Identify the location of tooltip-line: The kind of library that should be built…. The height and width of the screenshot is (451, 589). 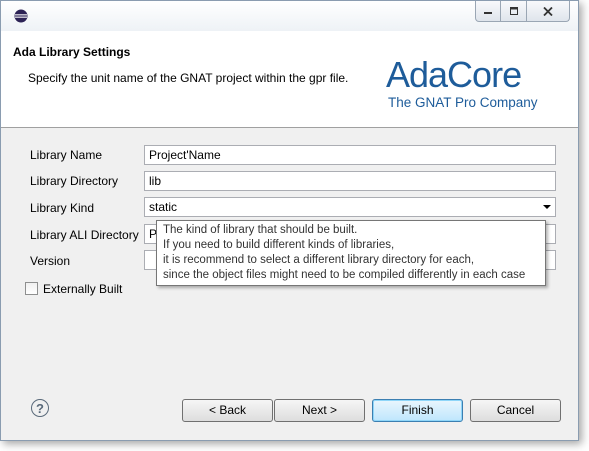
(260, 230).